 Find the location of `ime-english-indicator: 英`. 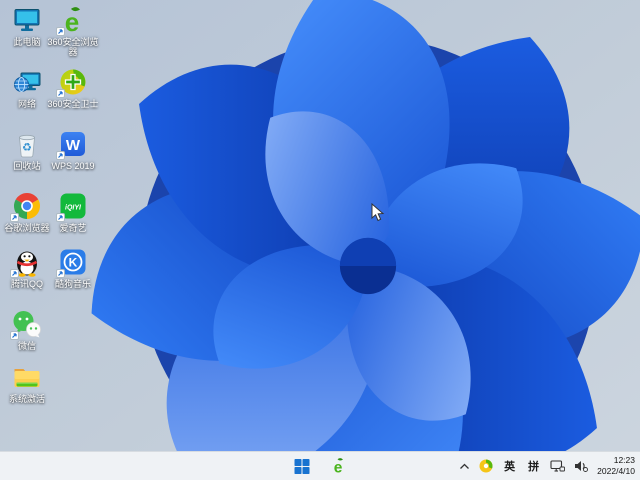

ime-english-indicator: 英 is located at coordinates (509, 466).